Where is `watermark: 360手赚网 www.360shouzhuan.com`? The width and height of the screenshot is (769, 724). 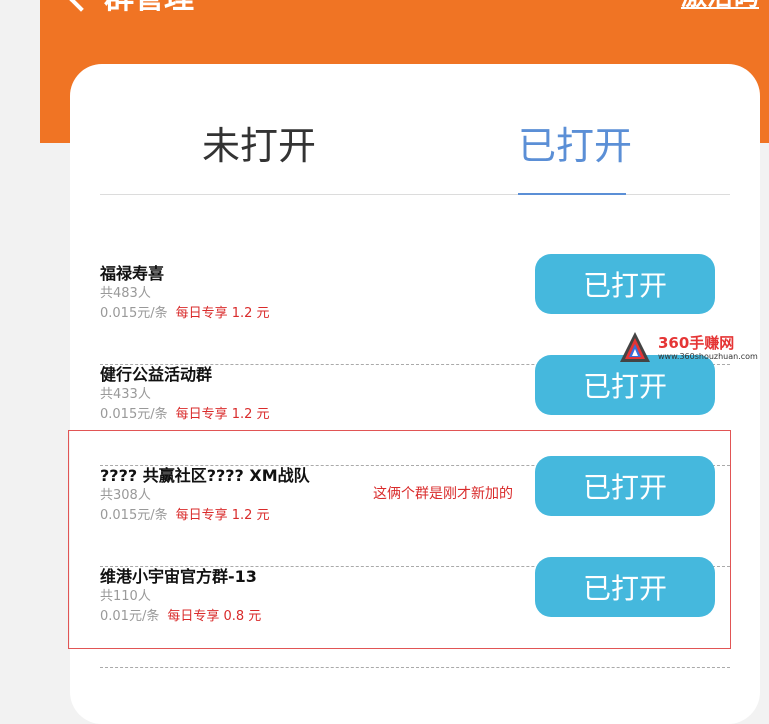
watermark: 360手赚网 www.360shouzhuan.com is located at coordinates (693, 348).